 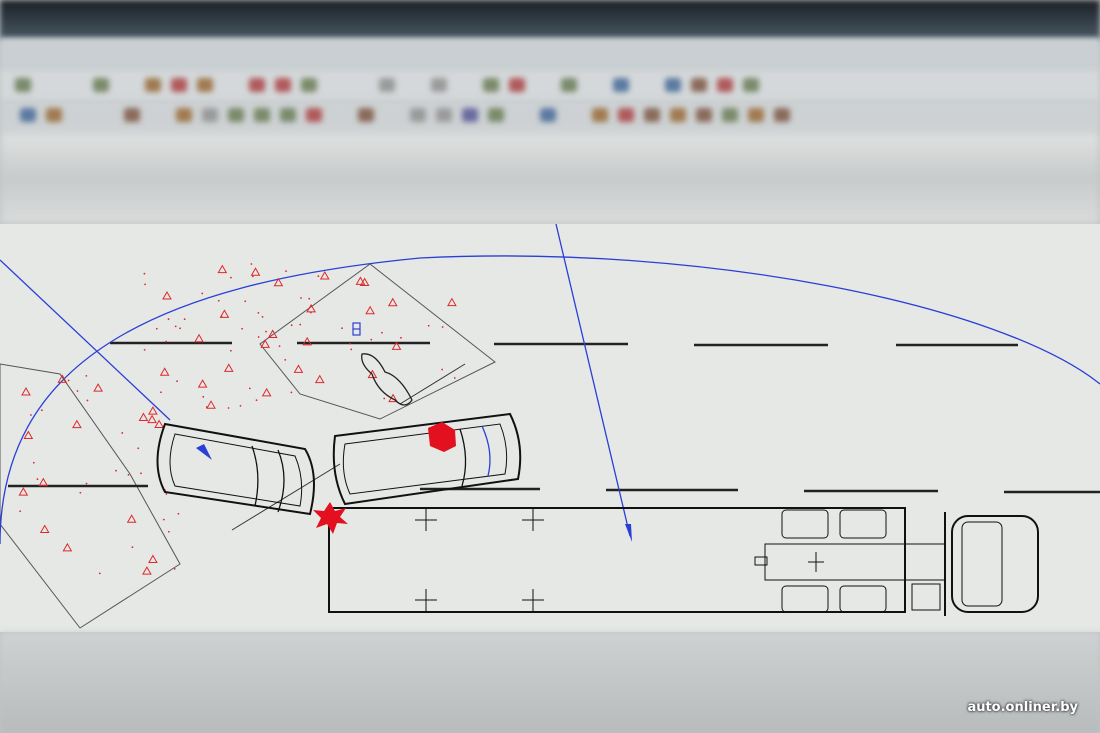 I want to click on window-titlebar, so click(x=550, y=20).